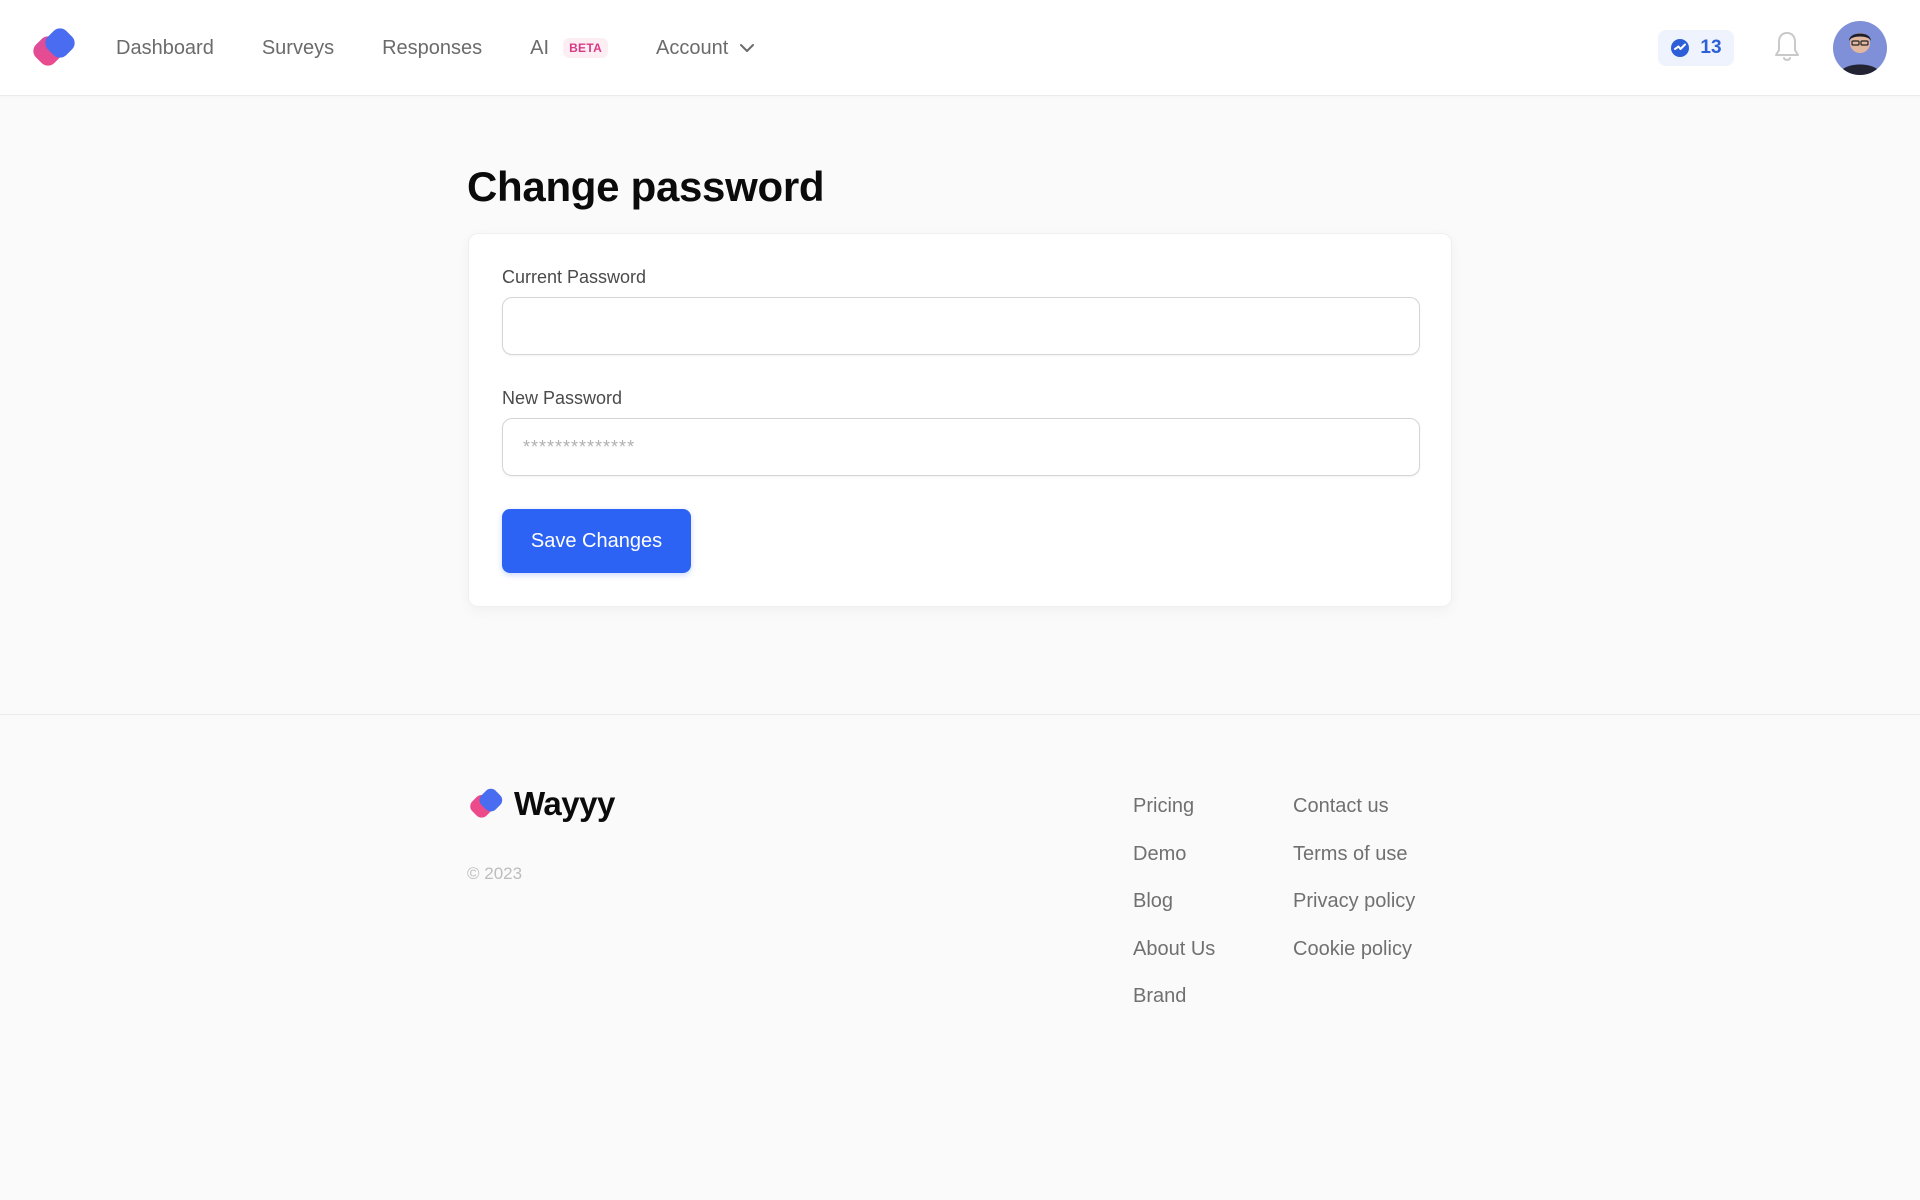 Image resolution: width=1920 pixels, height=1200 pixels. Describe the element at coordinates (564, 803) in the screenshot. I see `footer-brand-name: Wayyy` at that location.